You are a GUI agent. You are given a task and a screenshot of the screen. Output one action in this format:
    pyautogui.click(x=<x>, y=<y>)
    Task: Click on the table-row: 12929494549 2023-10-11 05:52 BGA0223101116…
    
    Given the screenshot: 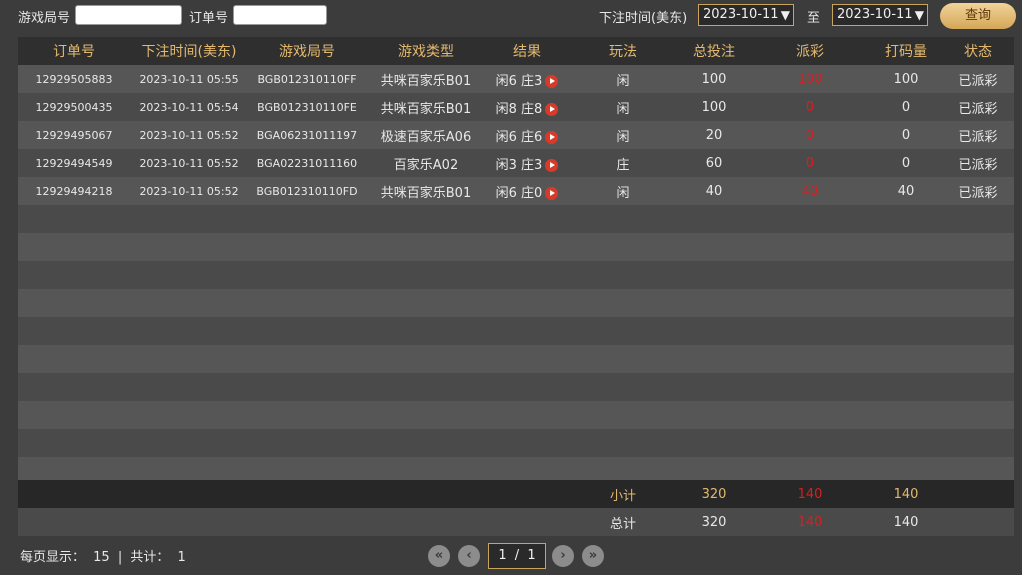 What is the action you would take?
    pyautogui.click(x=516, y=163)
    